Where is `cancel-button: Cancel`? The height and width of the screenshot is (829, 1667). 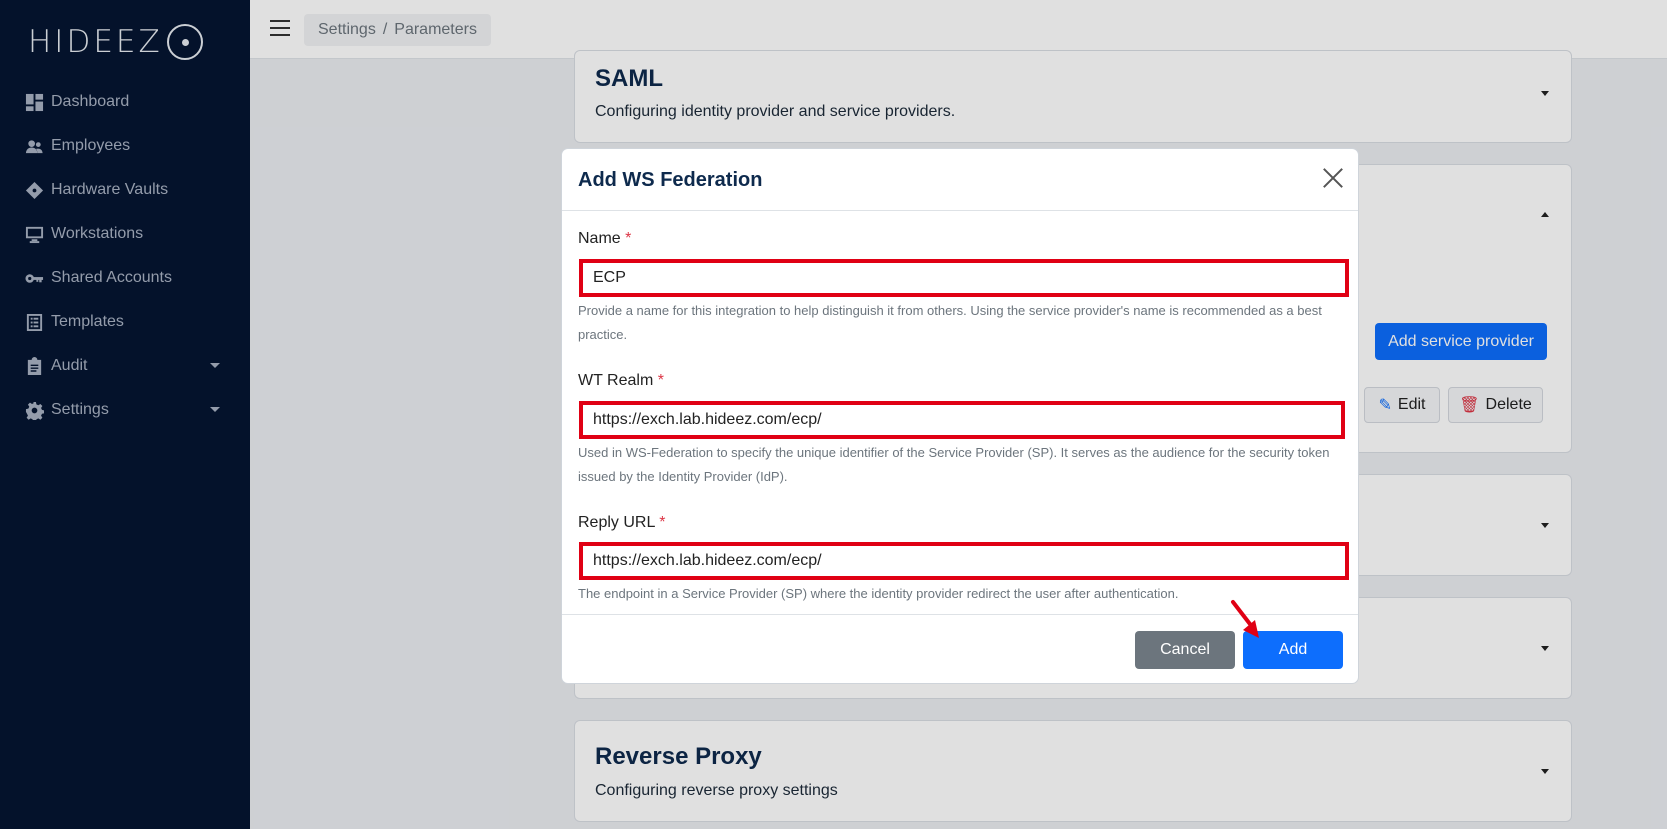 cancel-button: Cancel is located at coordinates (1185, 650).